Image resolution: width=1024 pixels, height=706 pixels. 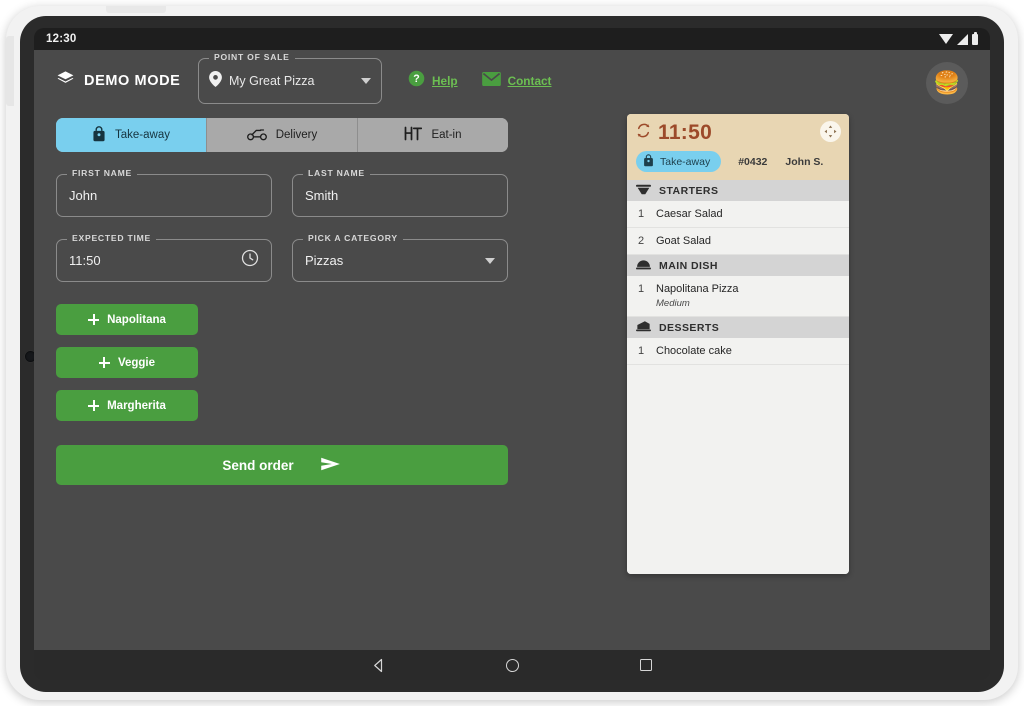 What do you see at coordinates (738, 265) in the screenshot?
I see `ticket-section-header: MAIN DISH` at bounding box center [738, 265].